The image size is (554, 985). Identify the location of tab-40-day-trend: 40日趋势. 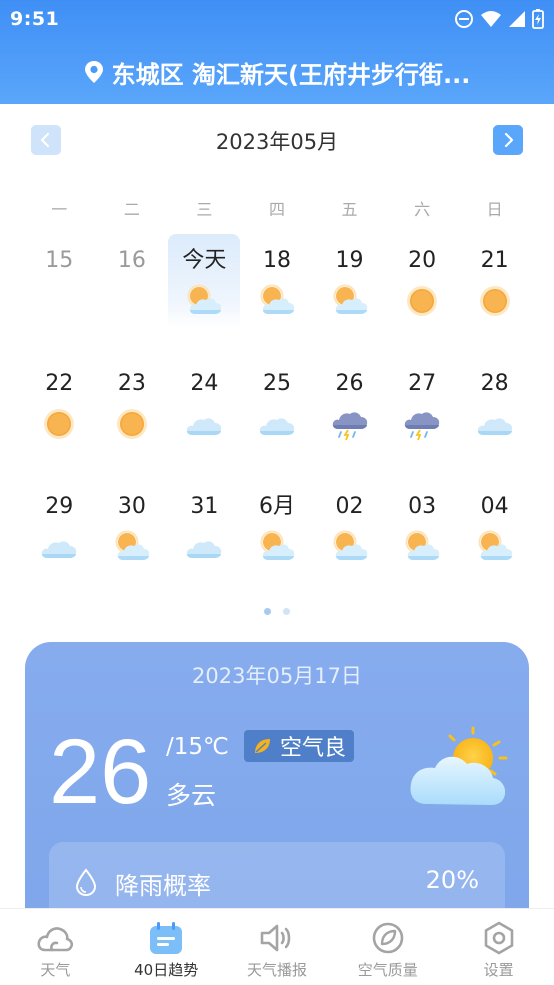
(166, 947).